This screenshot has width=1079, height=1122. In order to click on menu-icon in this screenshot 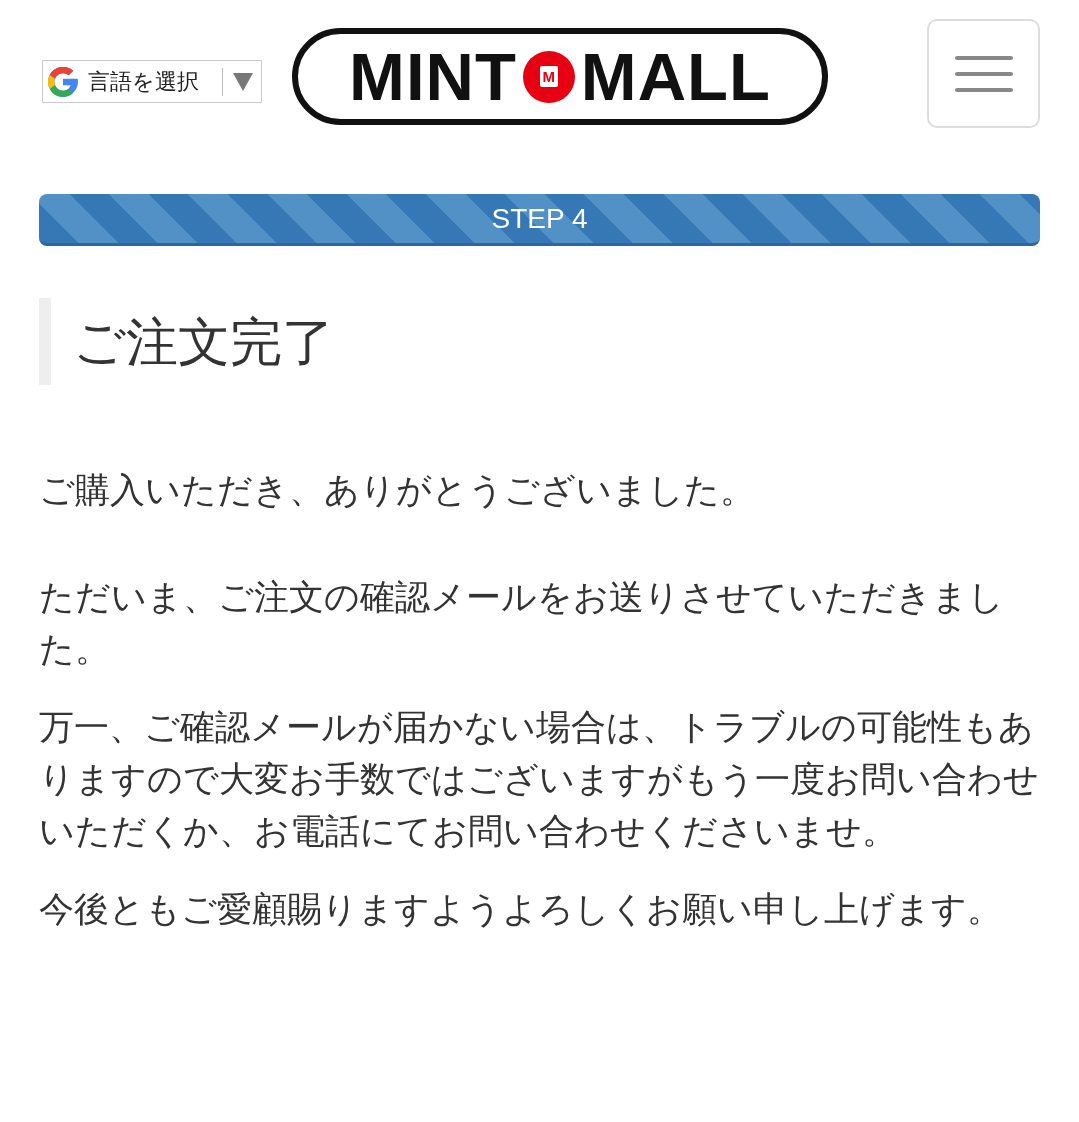, I will do `click(983, 73)`.